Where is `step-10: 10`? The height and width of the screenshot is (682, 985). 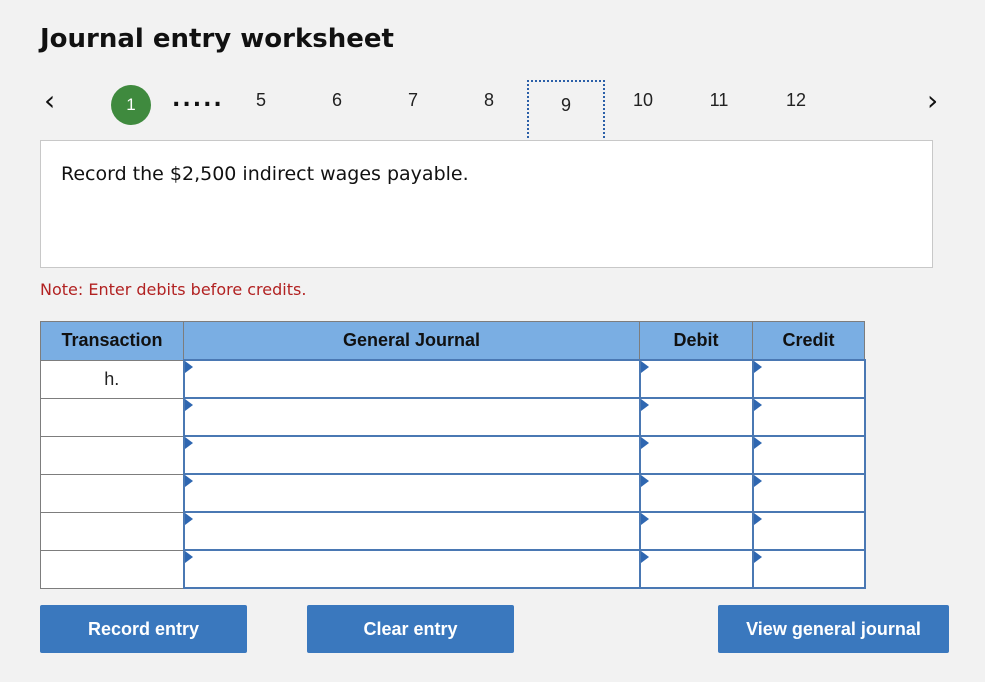 step-10: 10 is located at coordinates (643, 100).